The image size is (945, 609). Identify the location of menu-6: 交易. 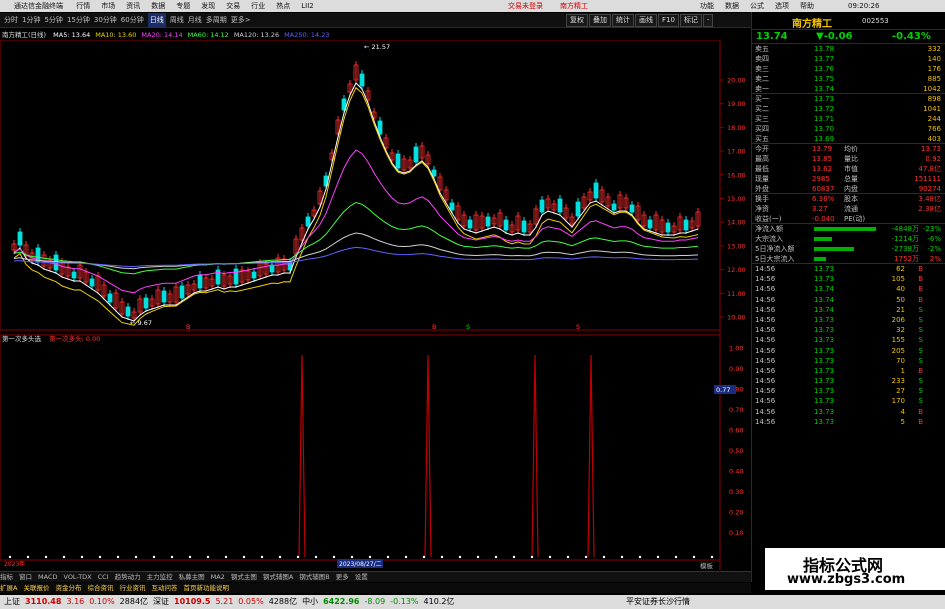
(233, 6).